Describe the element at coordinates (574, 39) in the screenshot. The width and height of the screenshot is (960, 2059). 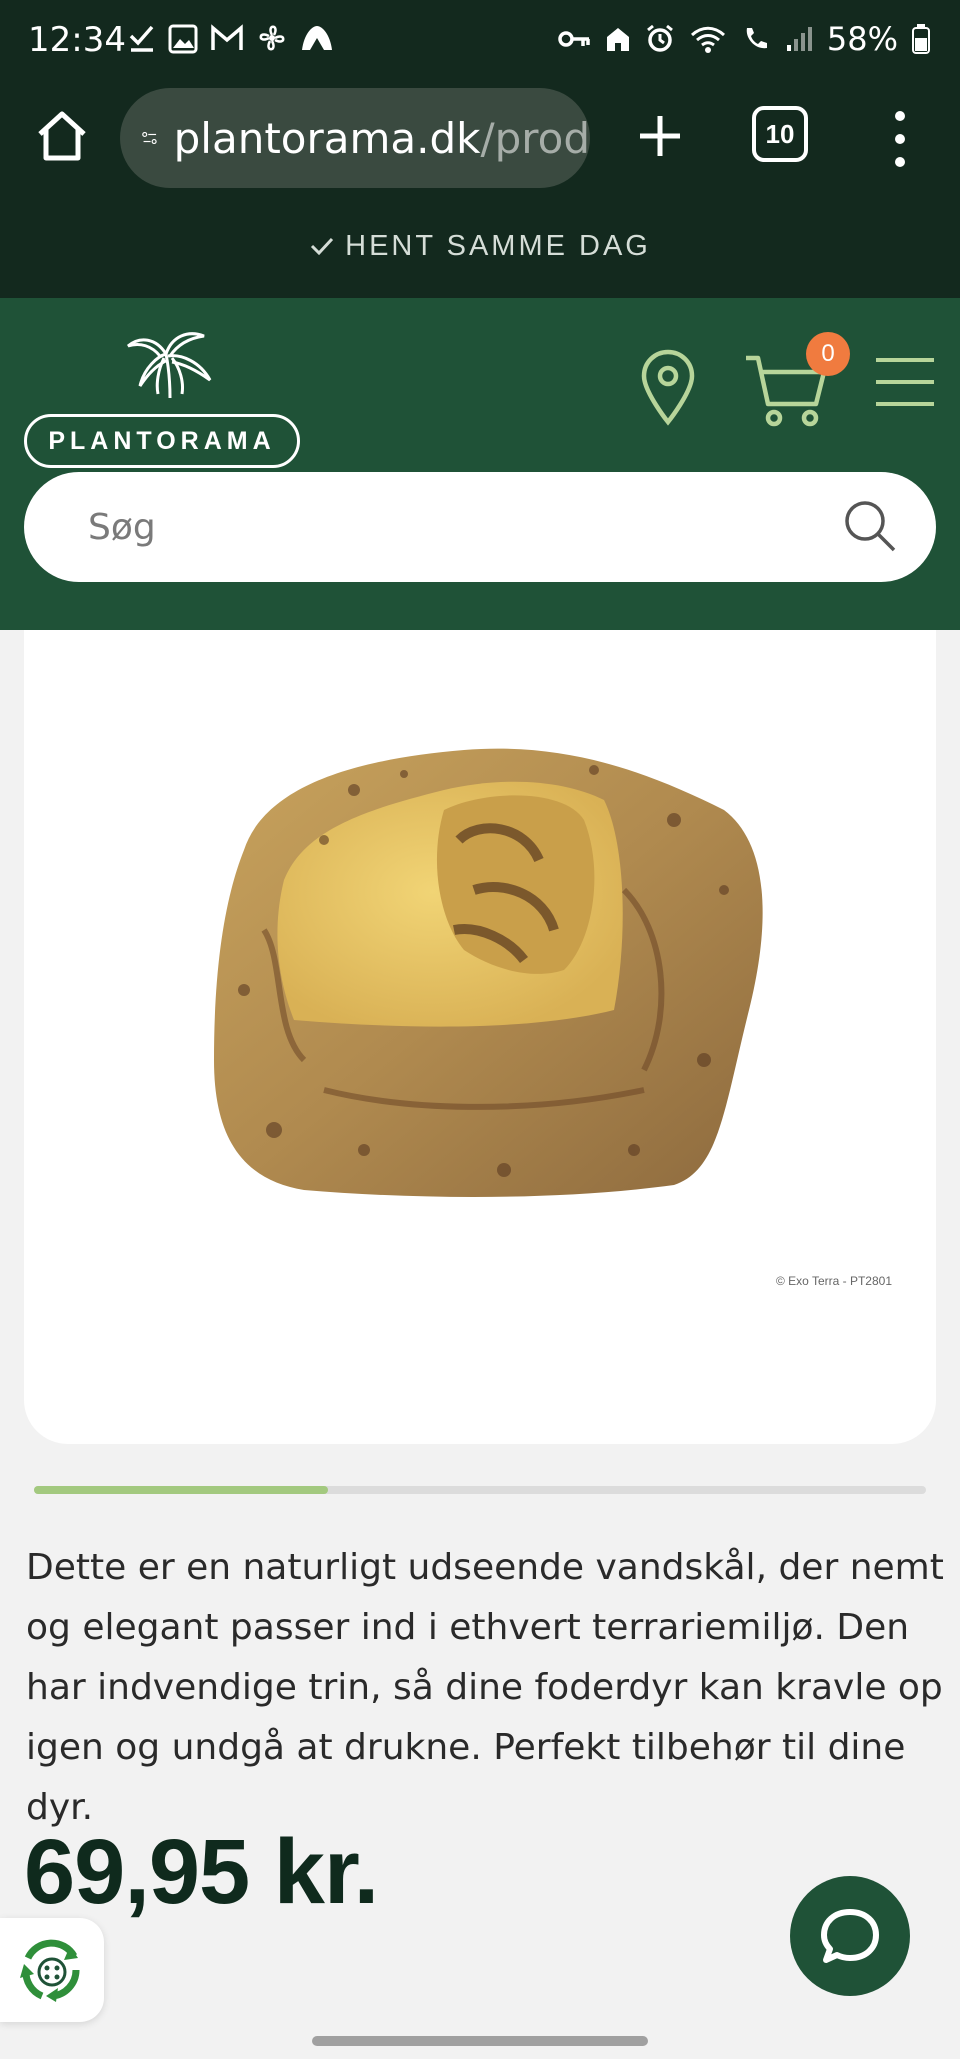
I see `key-icon` at that location.